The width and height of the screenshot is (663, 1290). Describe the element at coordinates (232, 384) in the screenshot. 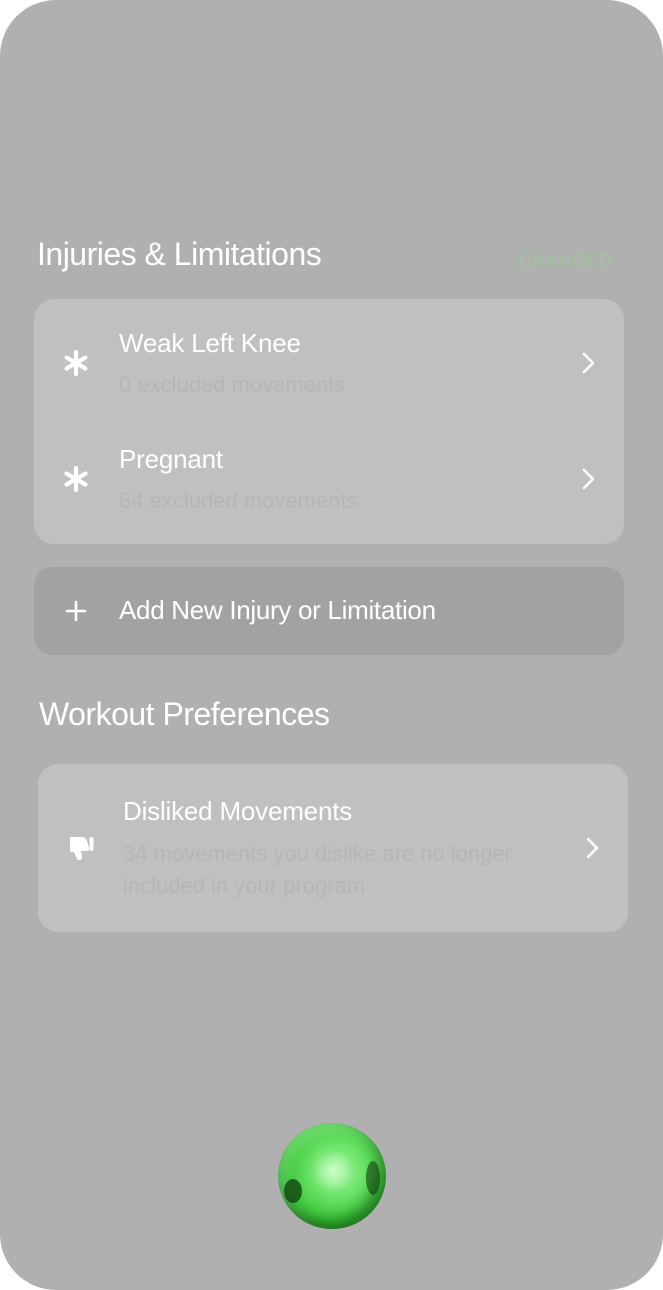

I see `injury-detail: 0 excluded movements` at that location.